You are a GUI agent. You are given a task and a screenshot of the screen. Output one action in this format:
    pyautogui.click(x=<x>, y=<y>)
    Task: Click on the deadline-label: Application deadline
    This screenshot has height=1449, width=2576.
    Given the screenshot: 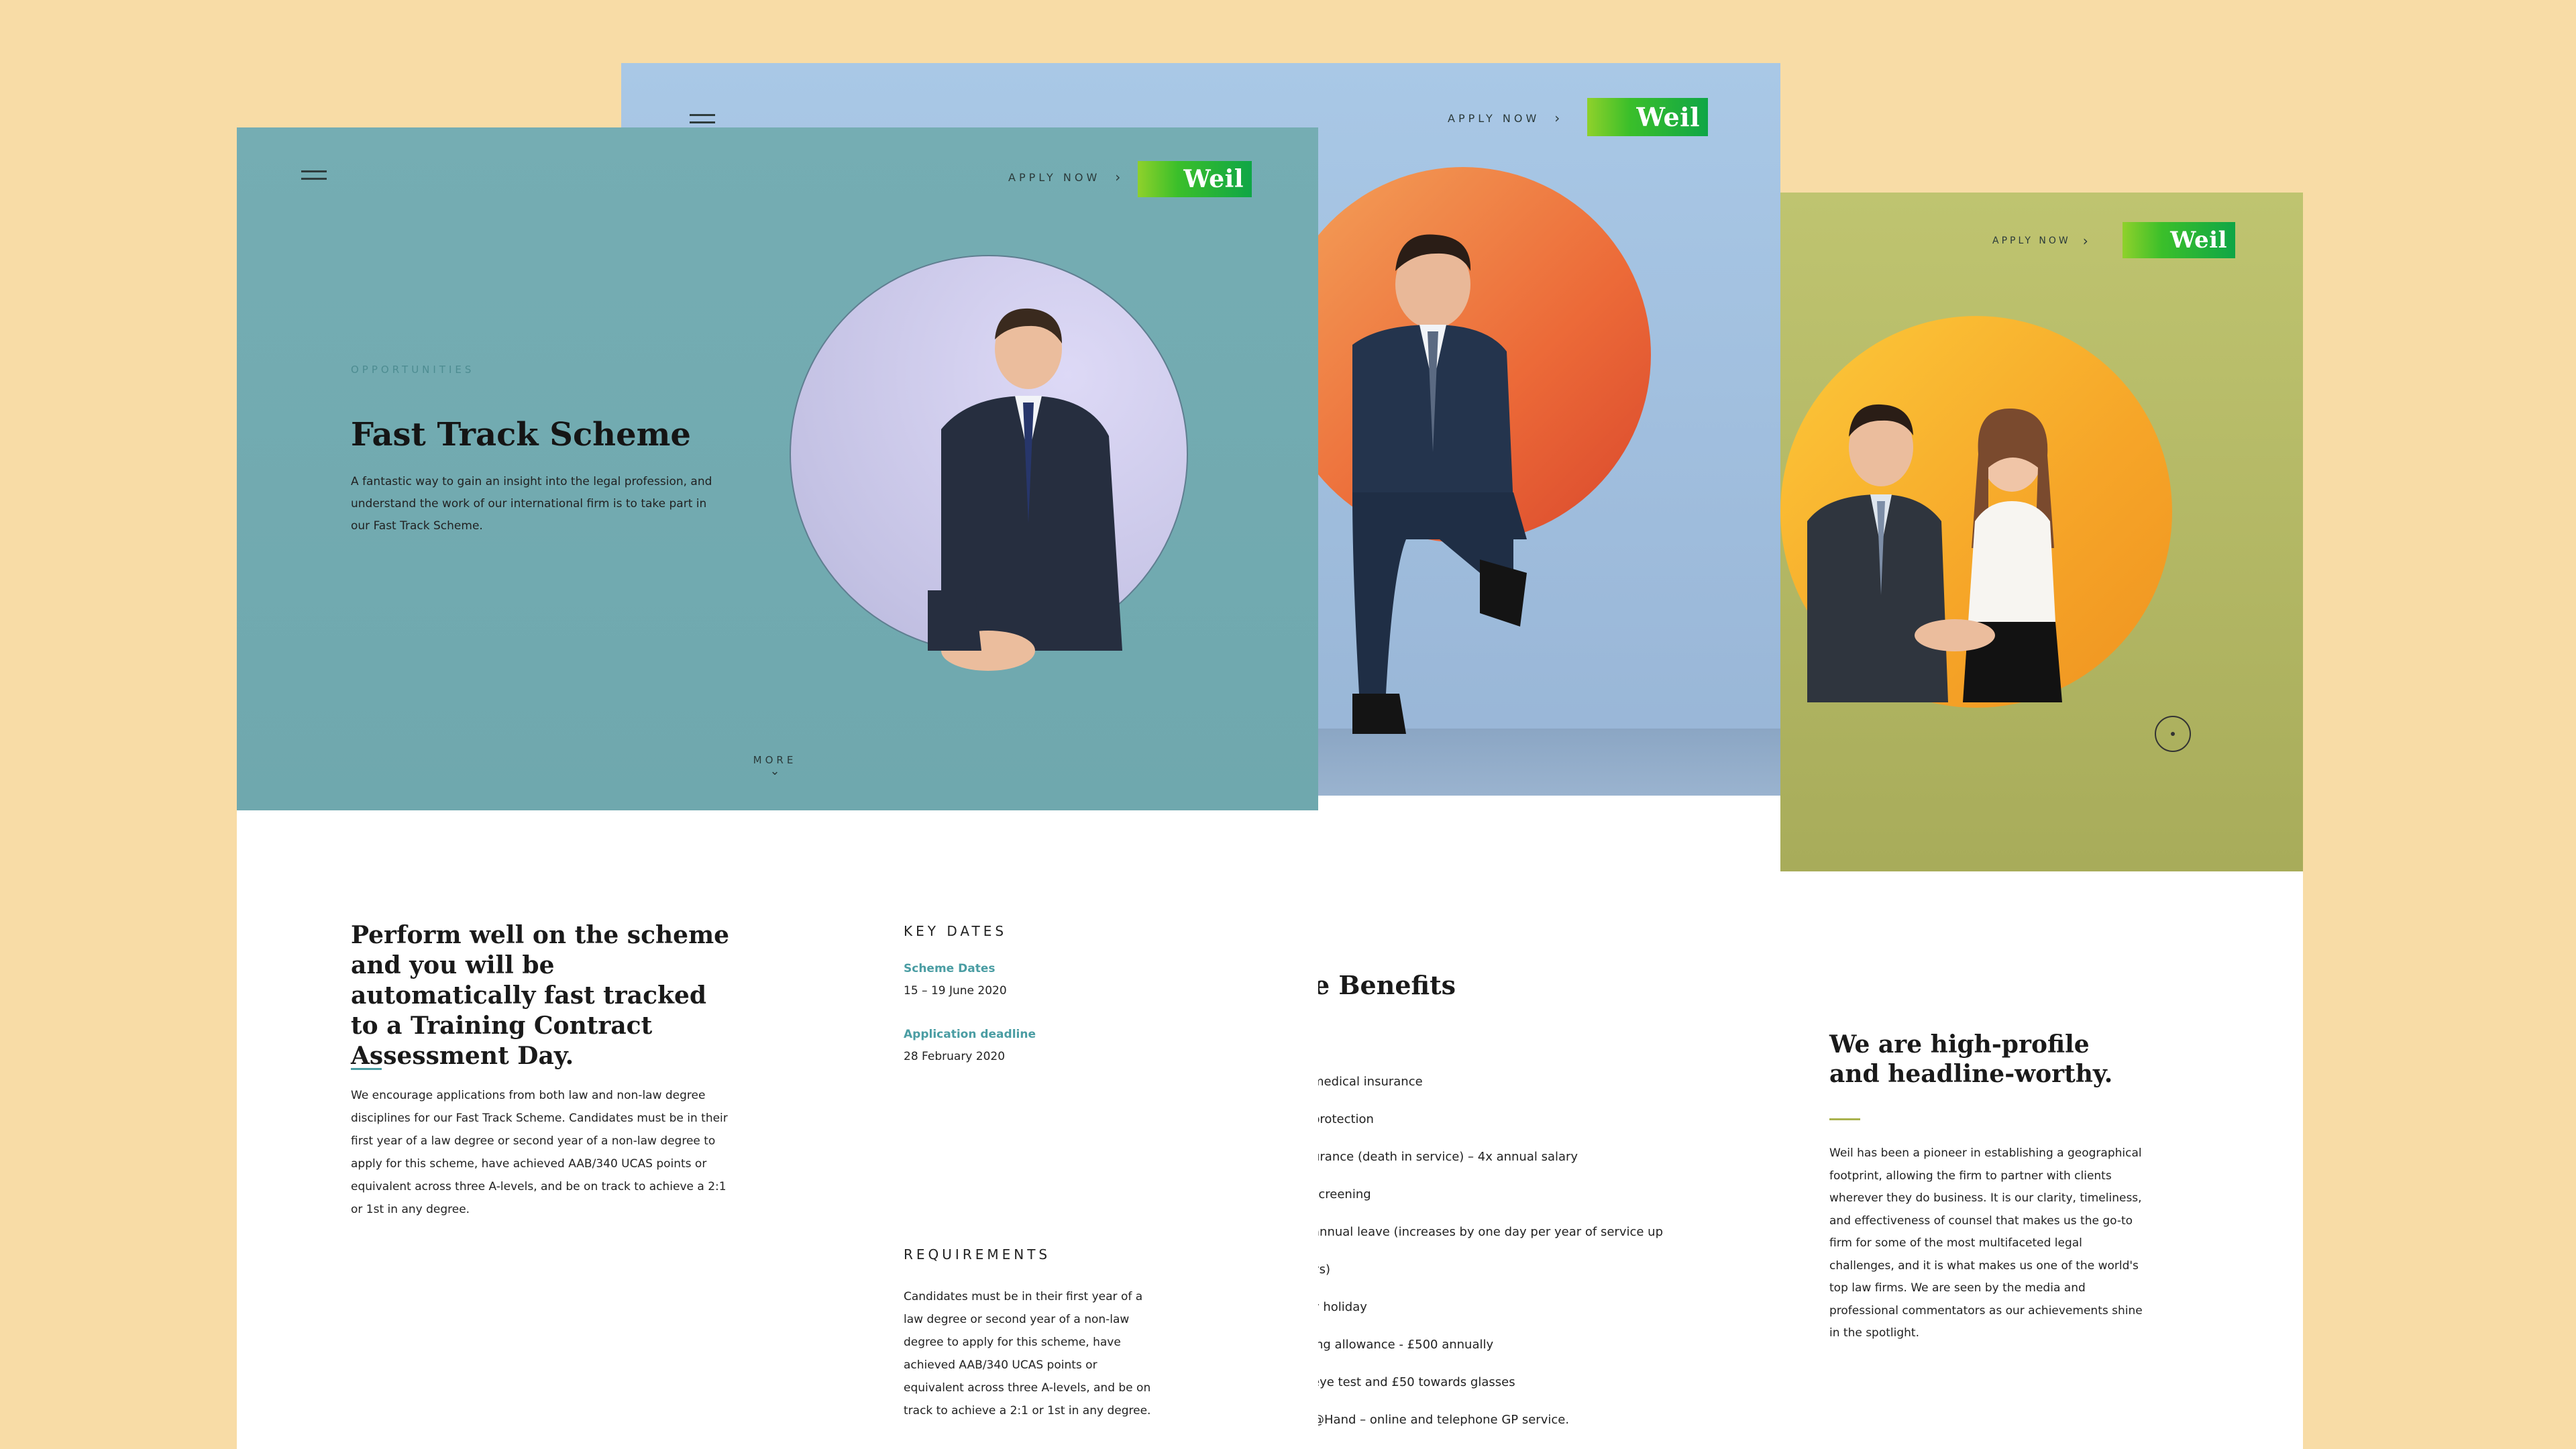 What is the action you would take?
    pyautogui.click(x=970, y=1034)
    